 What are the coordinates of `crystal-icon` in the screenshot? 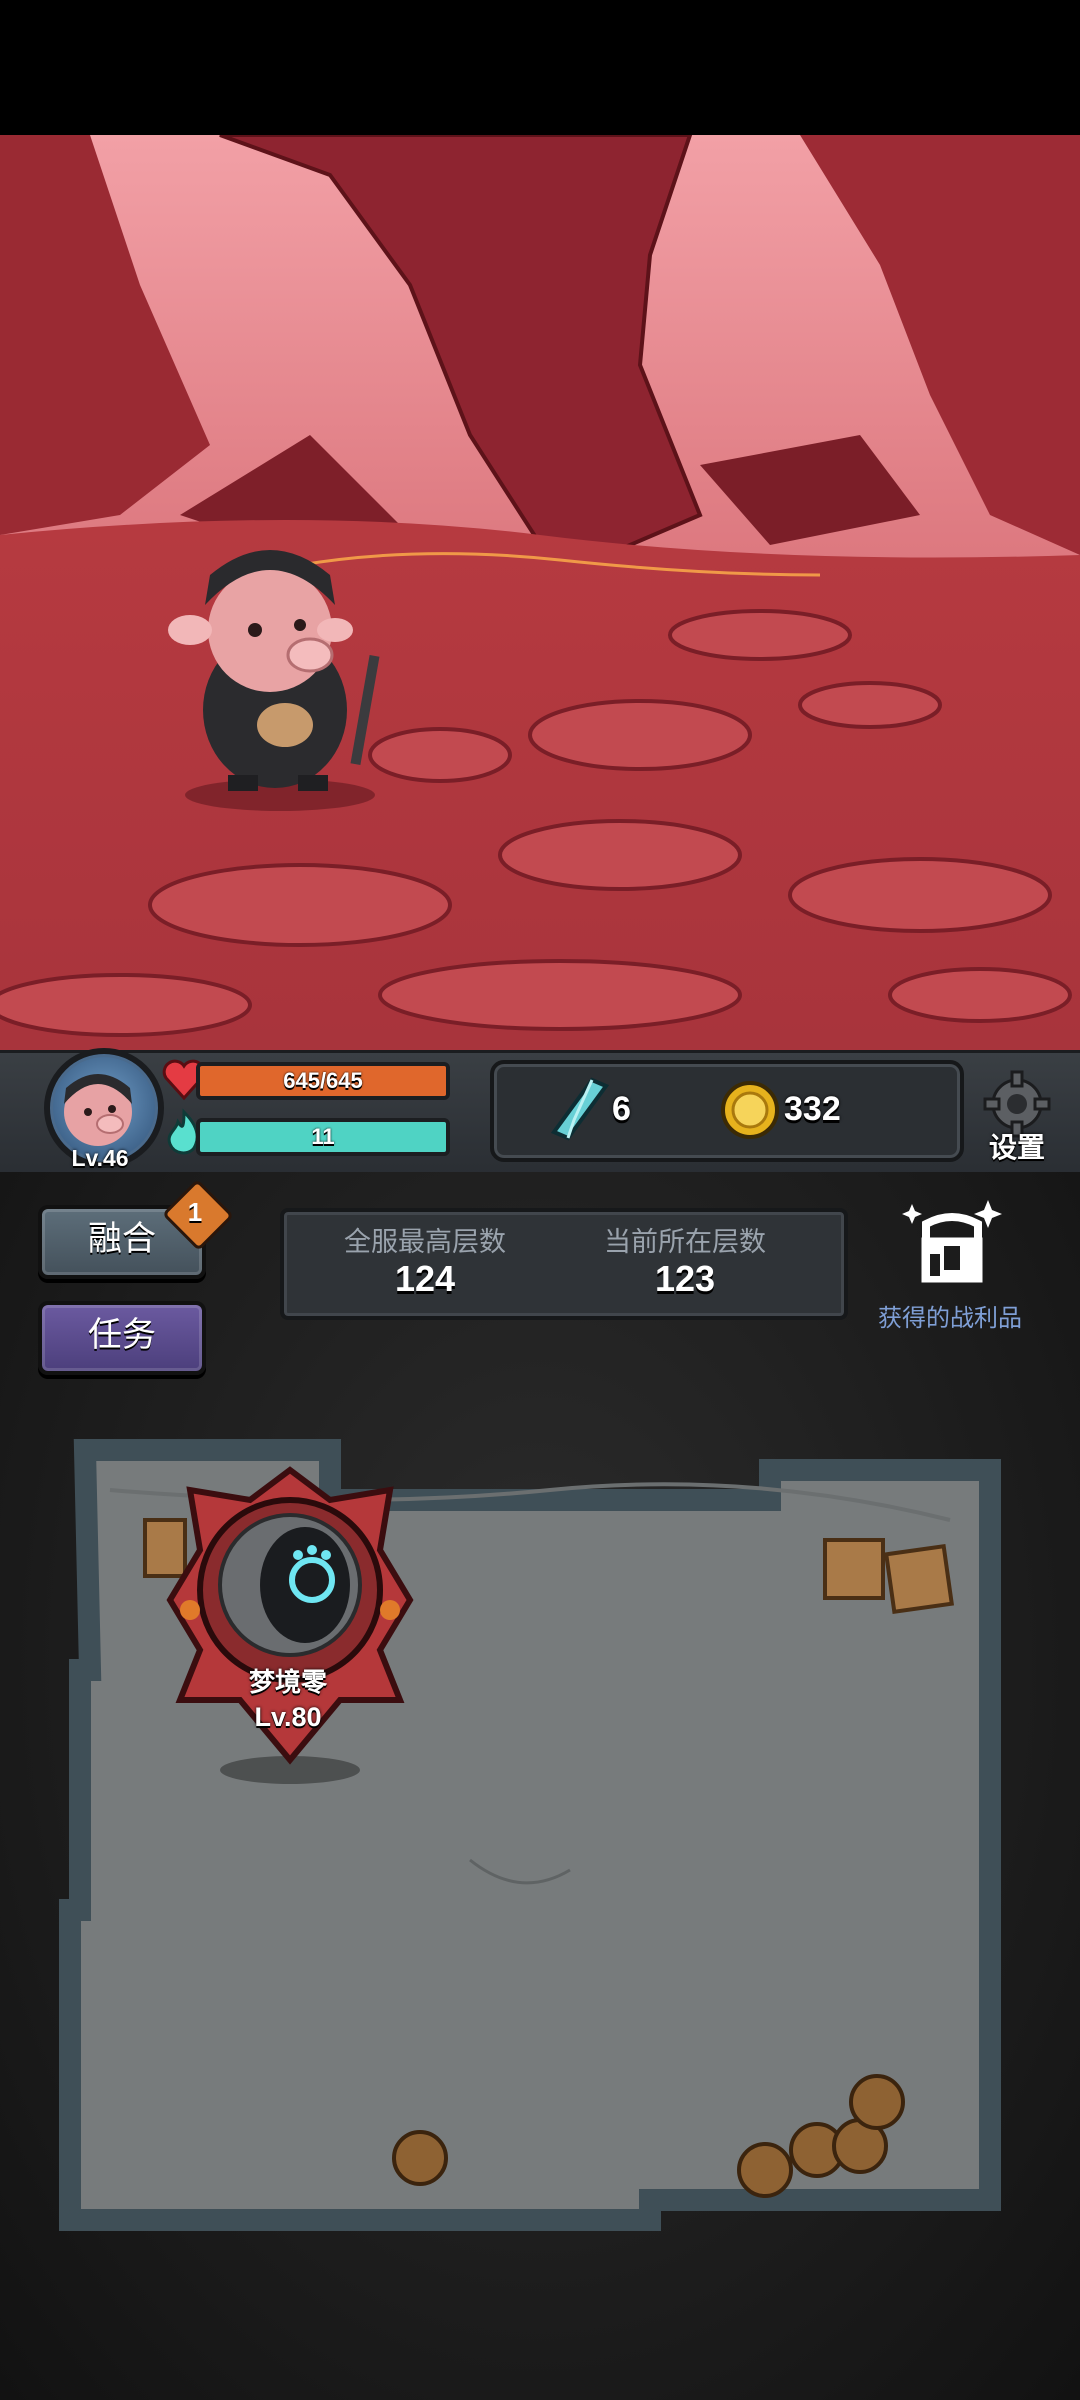 It's located at (579, 1109).